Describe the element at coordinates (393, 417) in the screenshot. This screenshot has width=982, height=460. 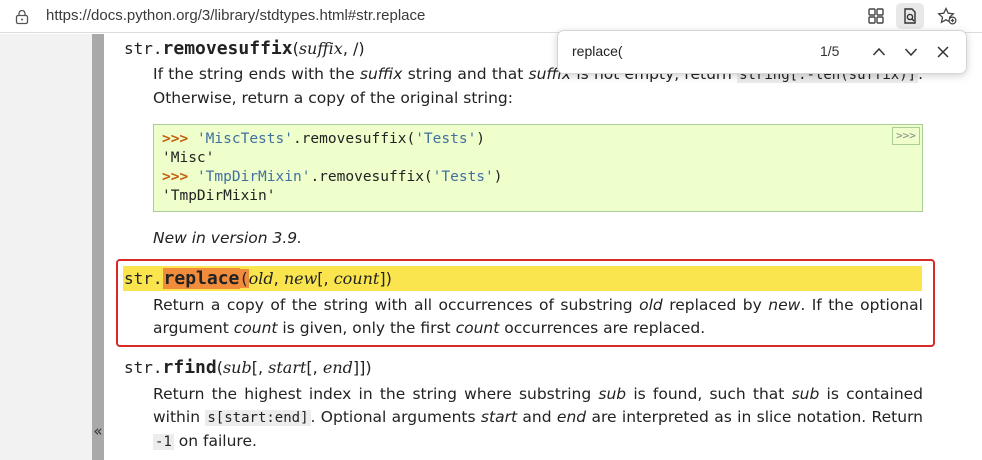
I see `desc-text: . Optional arguments` at that location.